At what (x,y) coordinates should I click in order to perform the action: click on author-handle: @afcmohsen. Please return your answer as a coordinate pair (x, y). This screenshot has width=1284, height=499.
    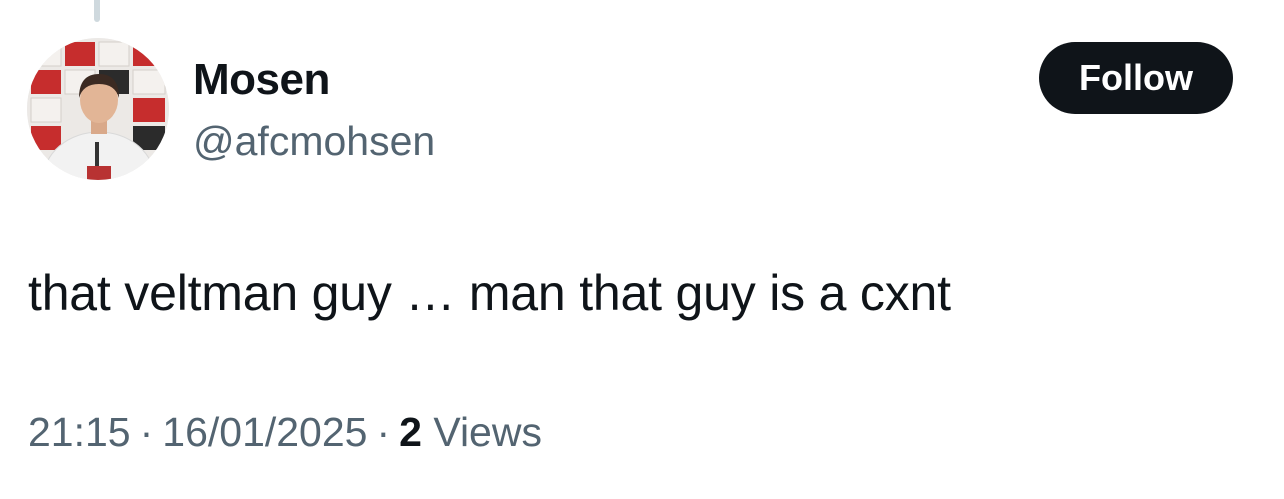
    Looking at the image, I should click on (314, 141).